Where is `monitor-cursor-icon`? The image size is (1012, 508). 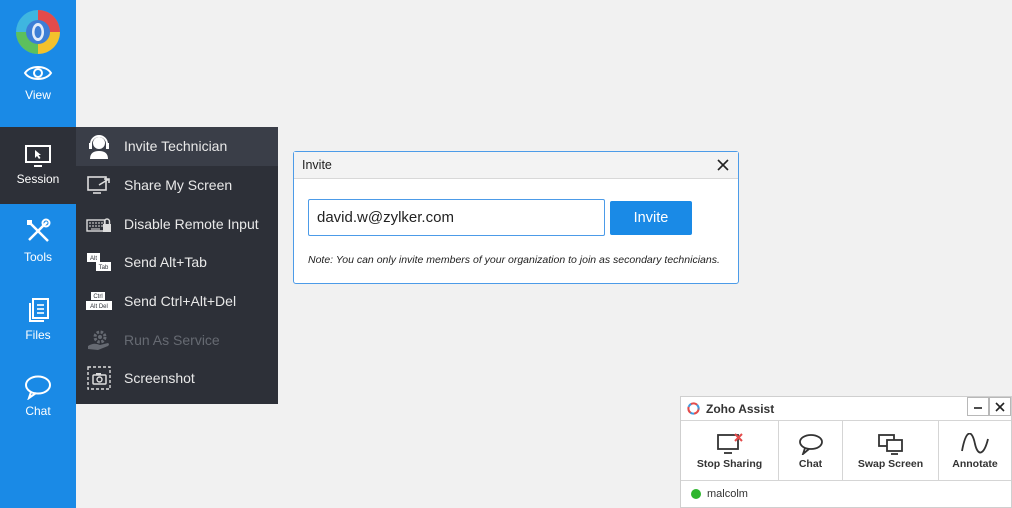 monitor-cursor-icon is located at coordinates (38, 156).